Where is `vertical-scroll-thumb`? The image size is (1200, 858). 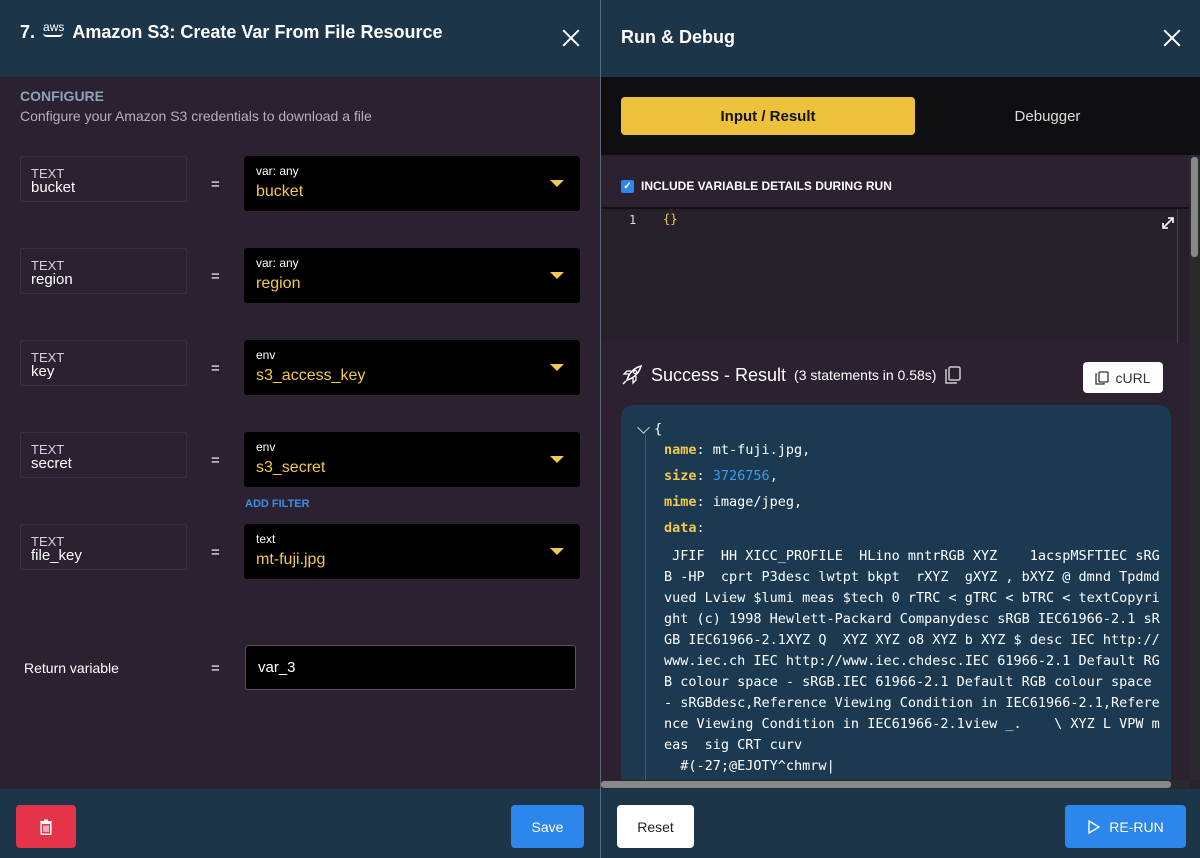 vertical-scroll-thumb is located at coordinates (1194, 207).